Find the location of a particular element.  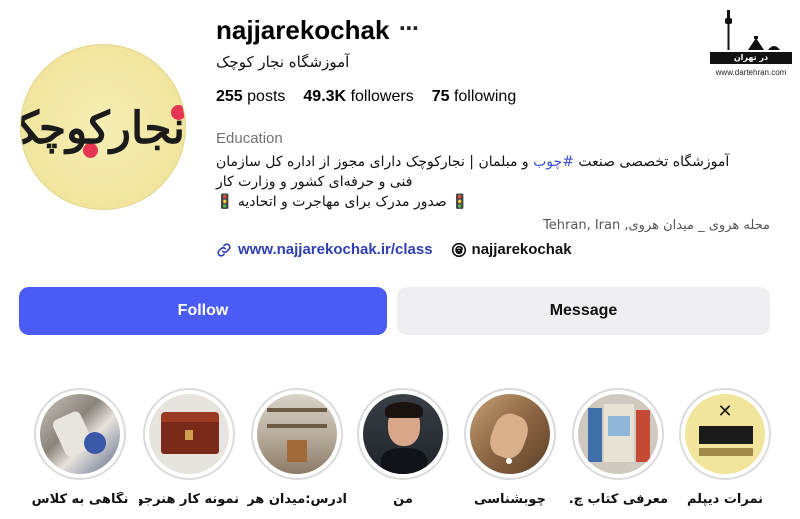

bio-line-2: فنی و حرفه‌ای کشور و وزارت کار is located at coordinates (314, 182).